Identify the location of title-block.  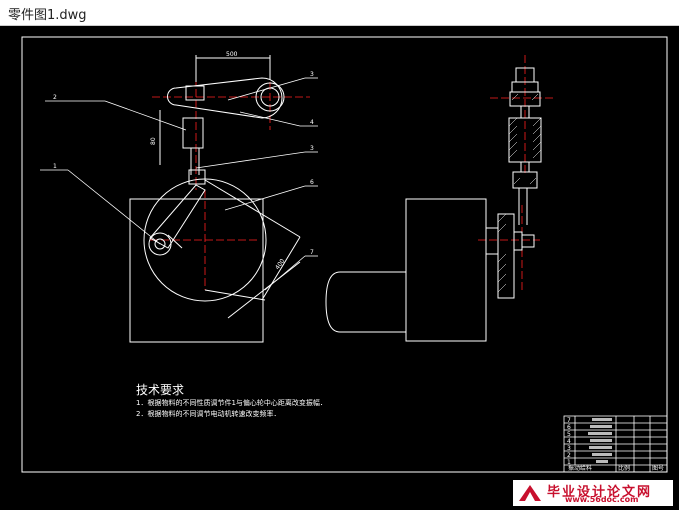
(615, 444).